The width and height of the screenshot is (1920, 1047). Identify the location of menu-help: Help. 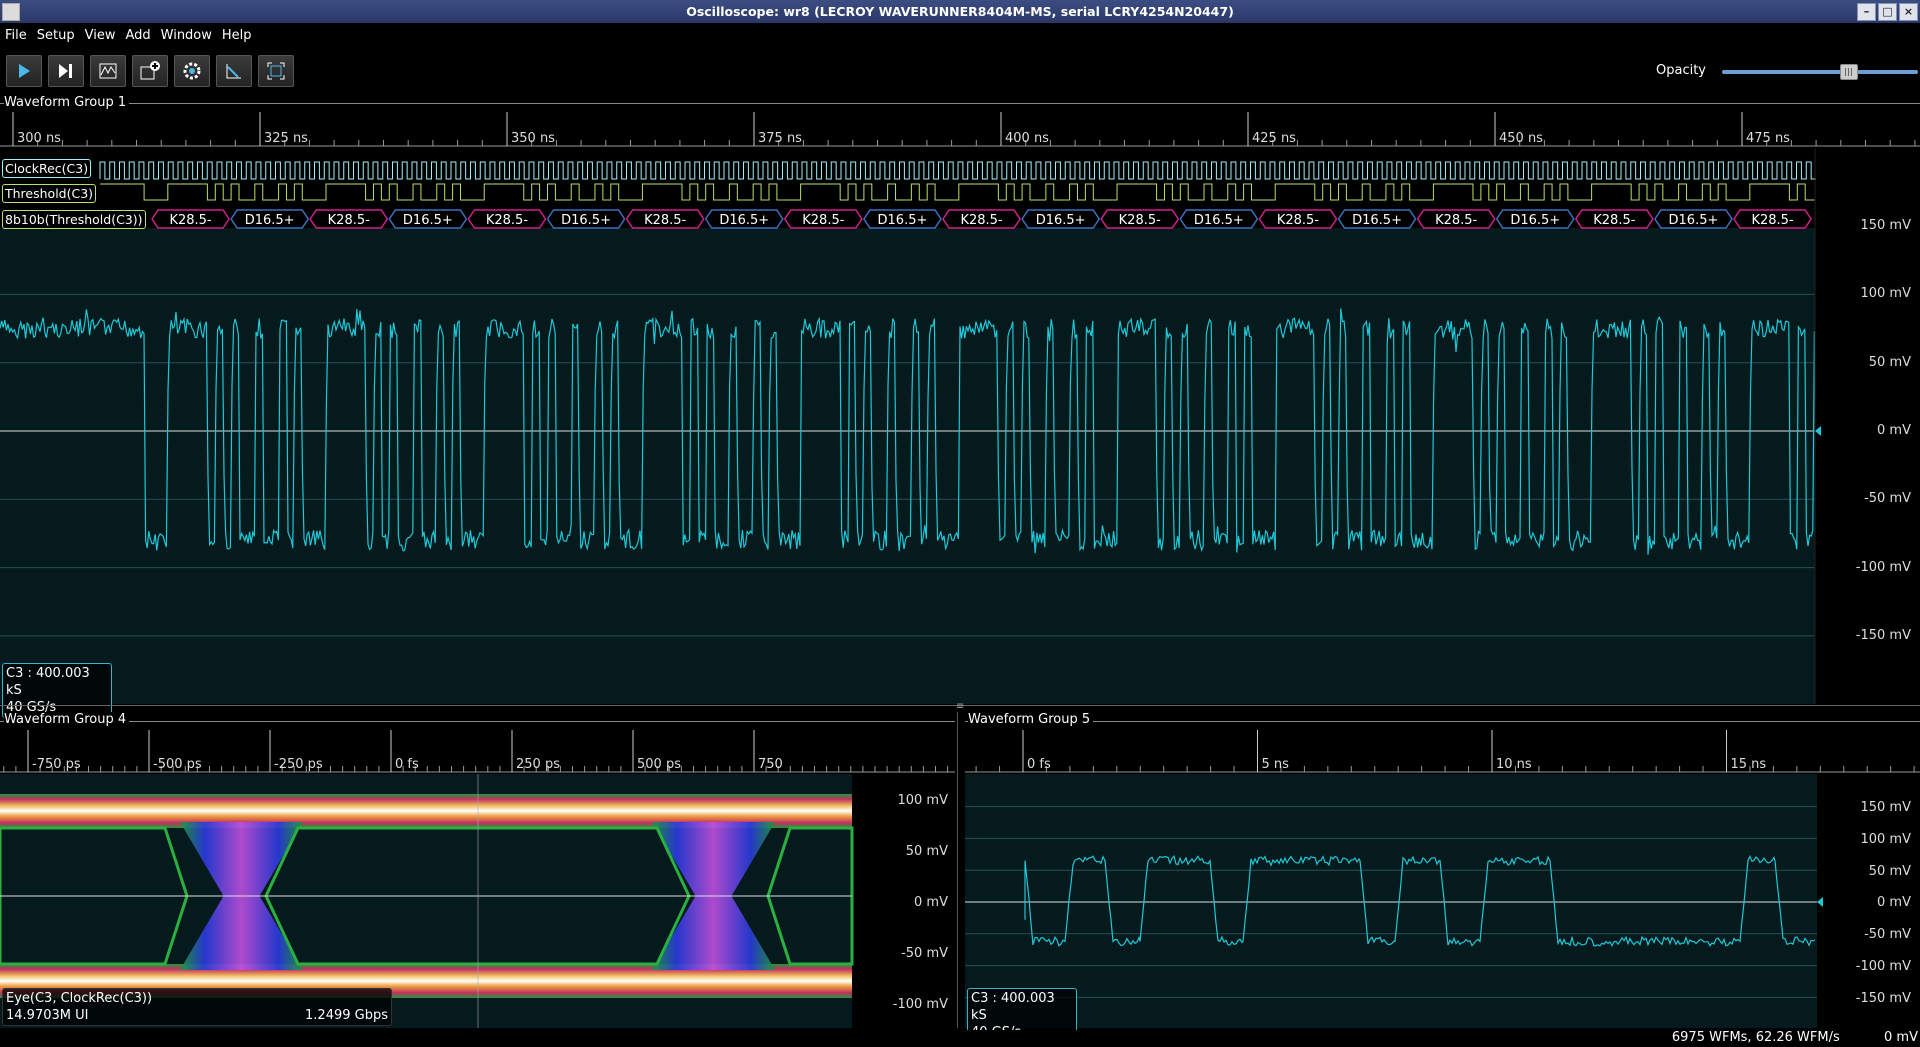
(237, 36).